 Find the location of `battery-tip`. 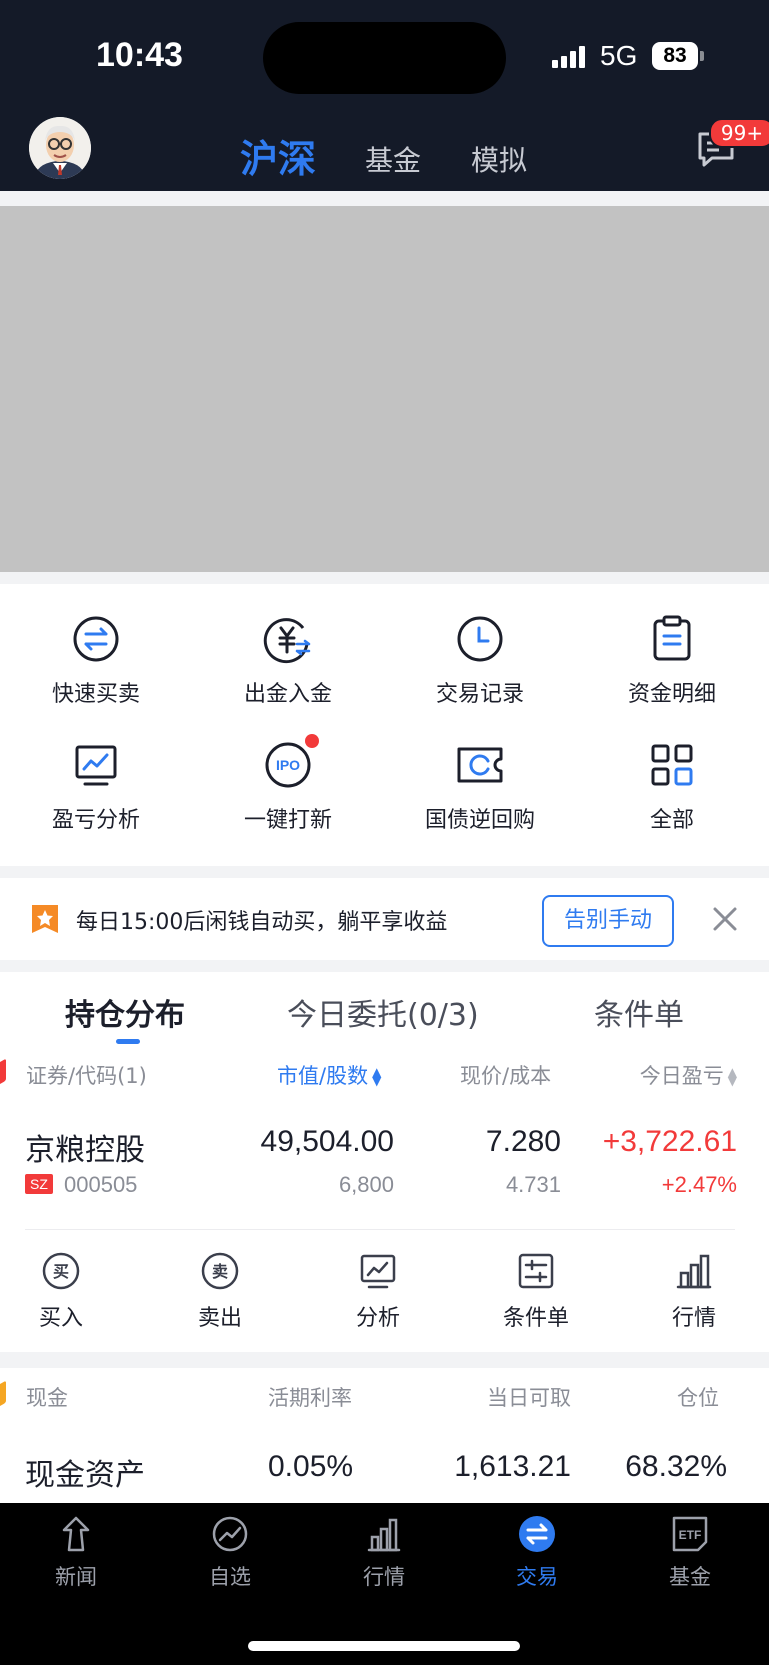

battery-tip is located at coordinates (702, 56).